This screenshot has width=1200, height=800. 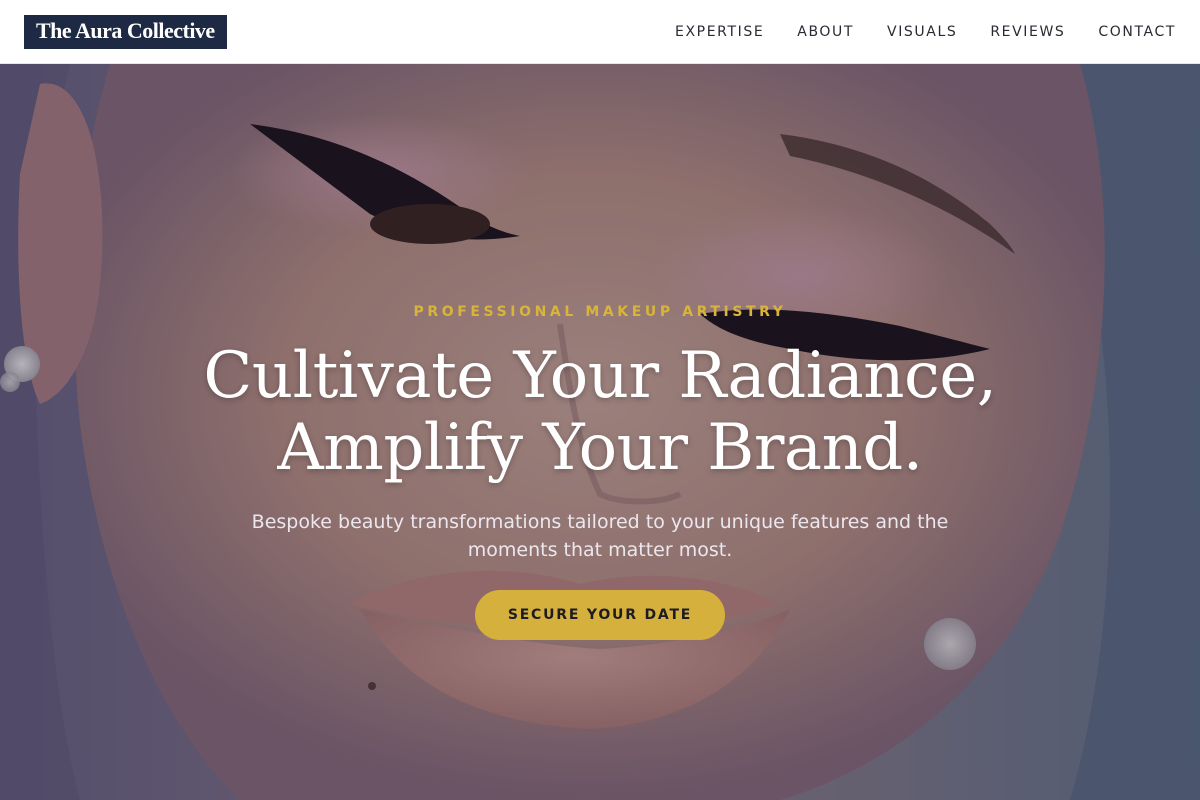 I want to click on nav-item-visuals: VISUALS, so click(x=922, y=32).